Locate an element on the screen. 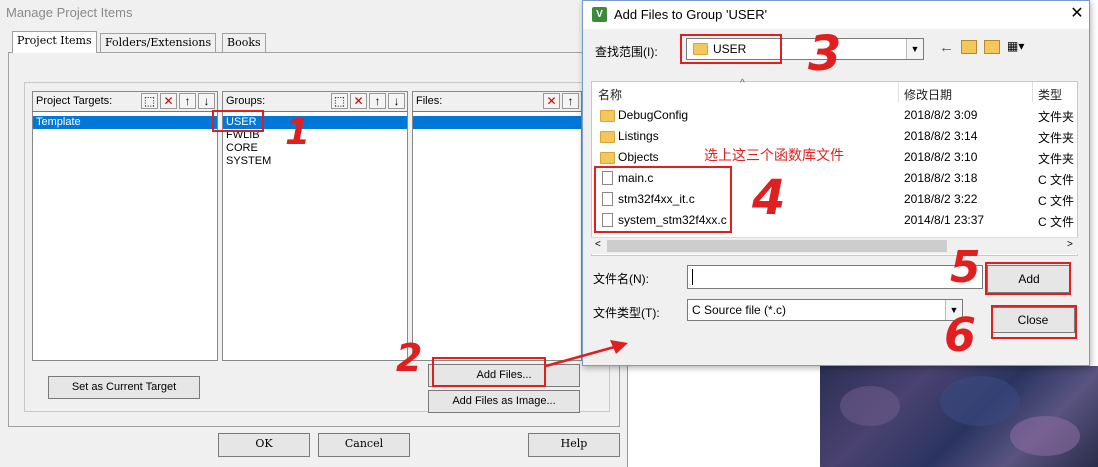 The image size is (1098, 467). list-item: Template is located at coordinates (125, 122).